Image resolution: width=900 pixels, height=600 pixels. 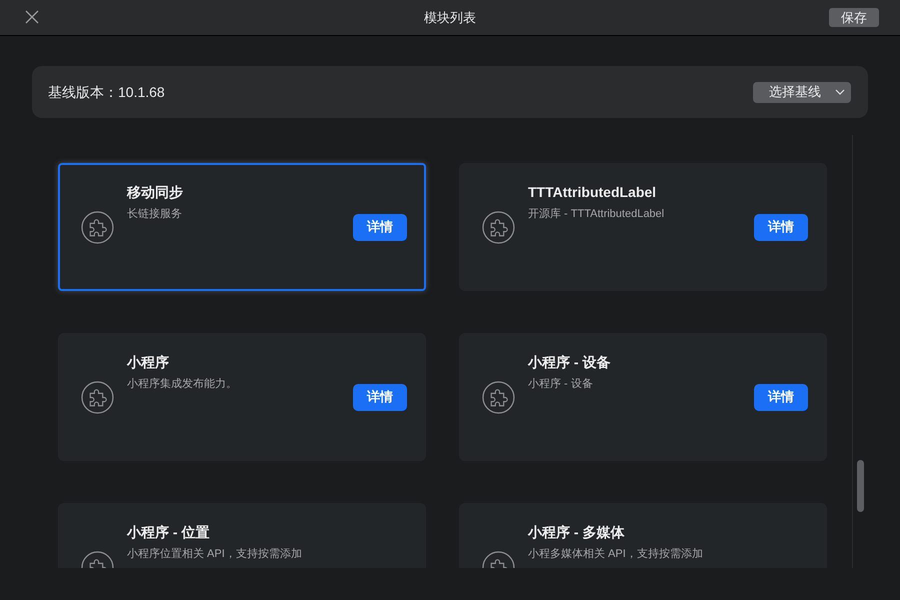 I want to click on module-description: 开源库 - TTTAttributedLabel, so click(x=597, y=214).